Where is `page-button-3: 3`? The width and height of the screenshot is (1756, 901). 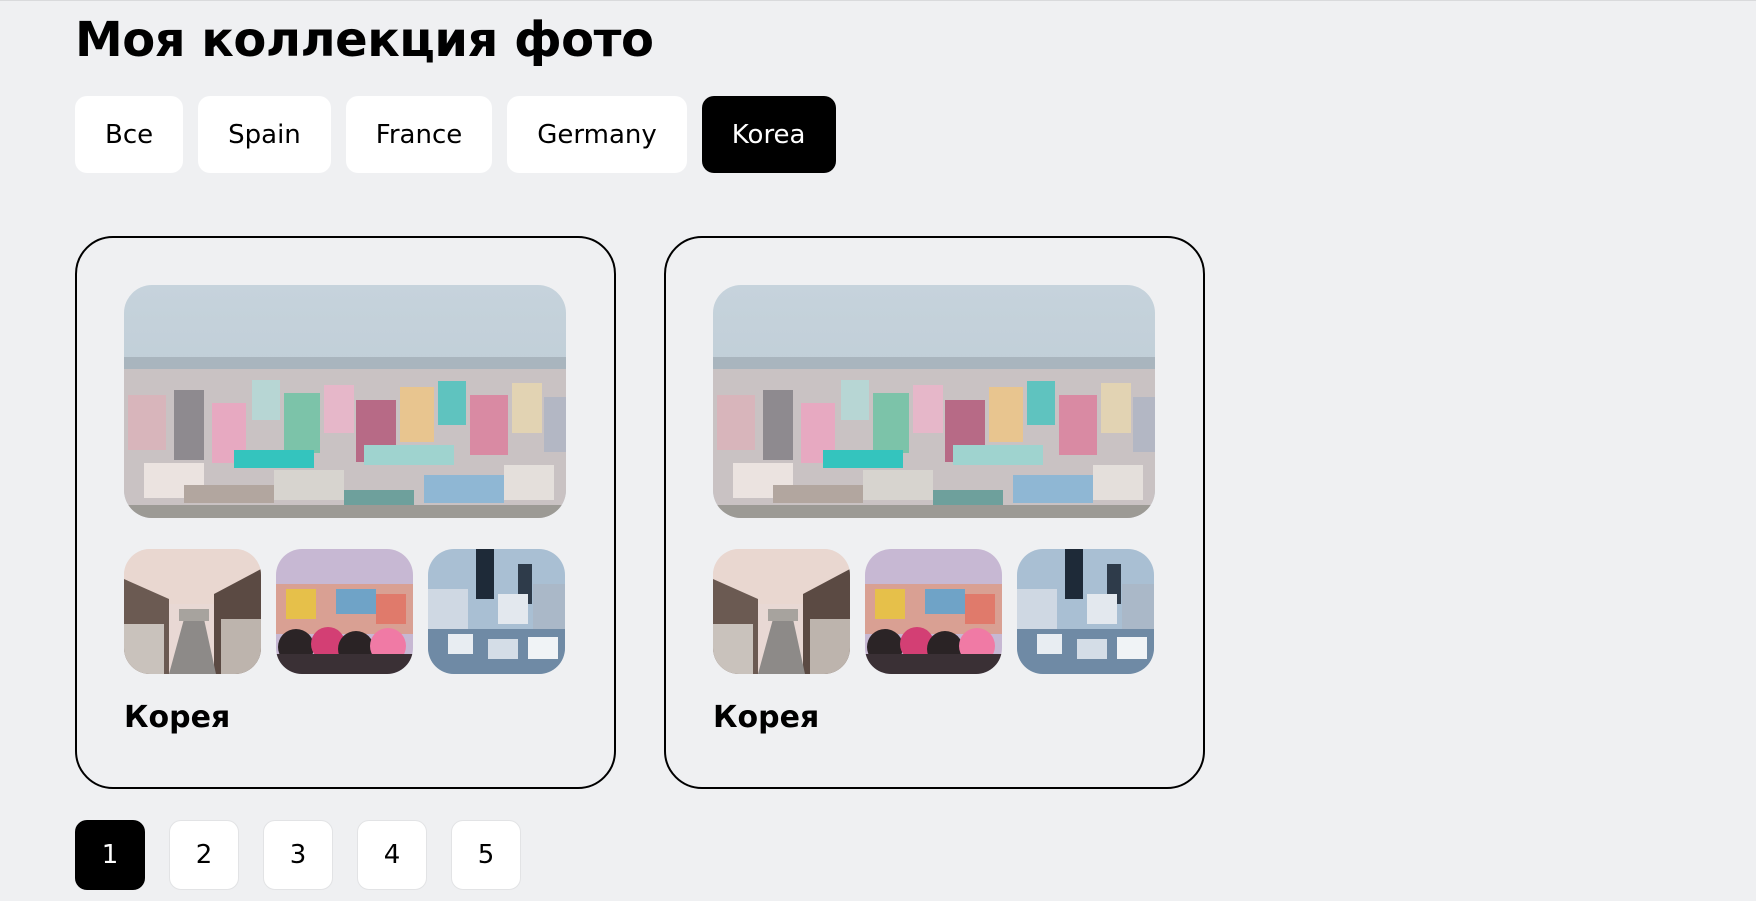
page-button-3: 3 is located at coordinates (298, 855).